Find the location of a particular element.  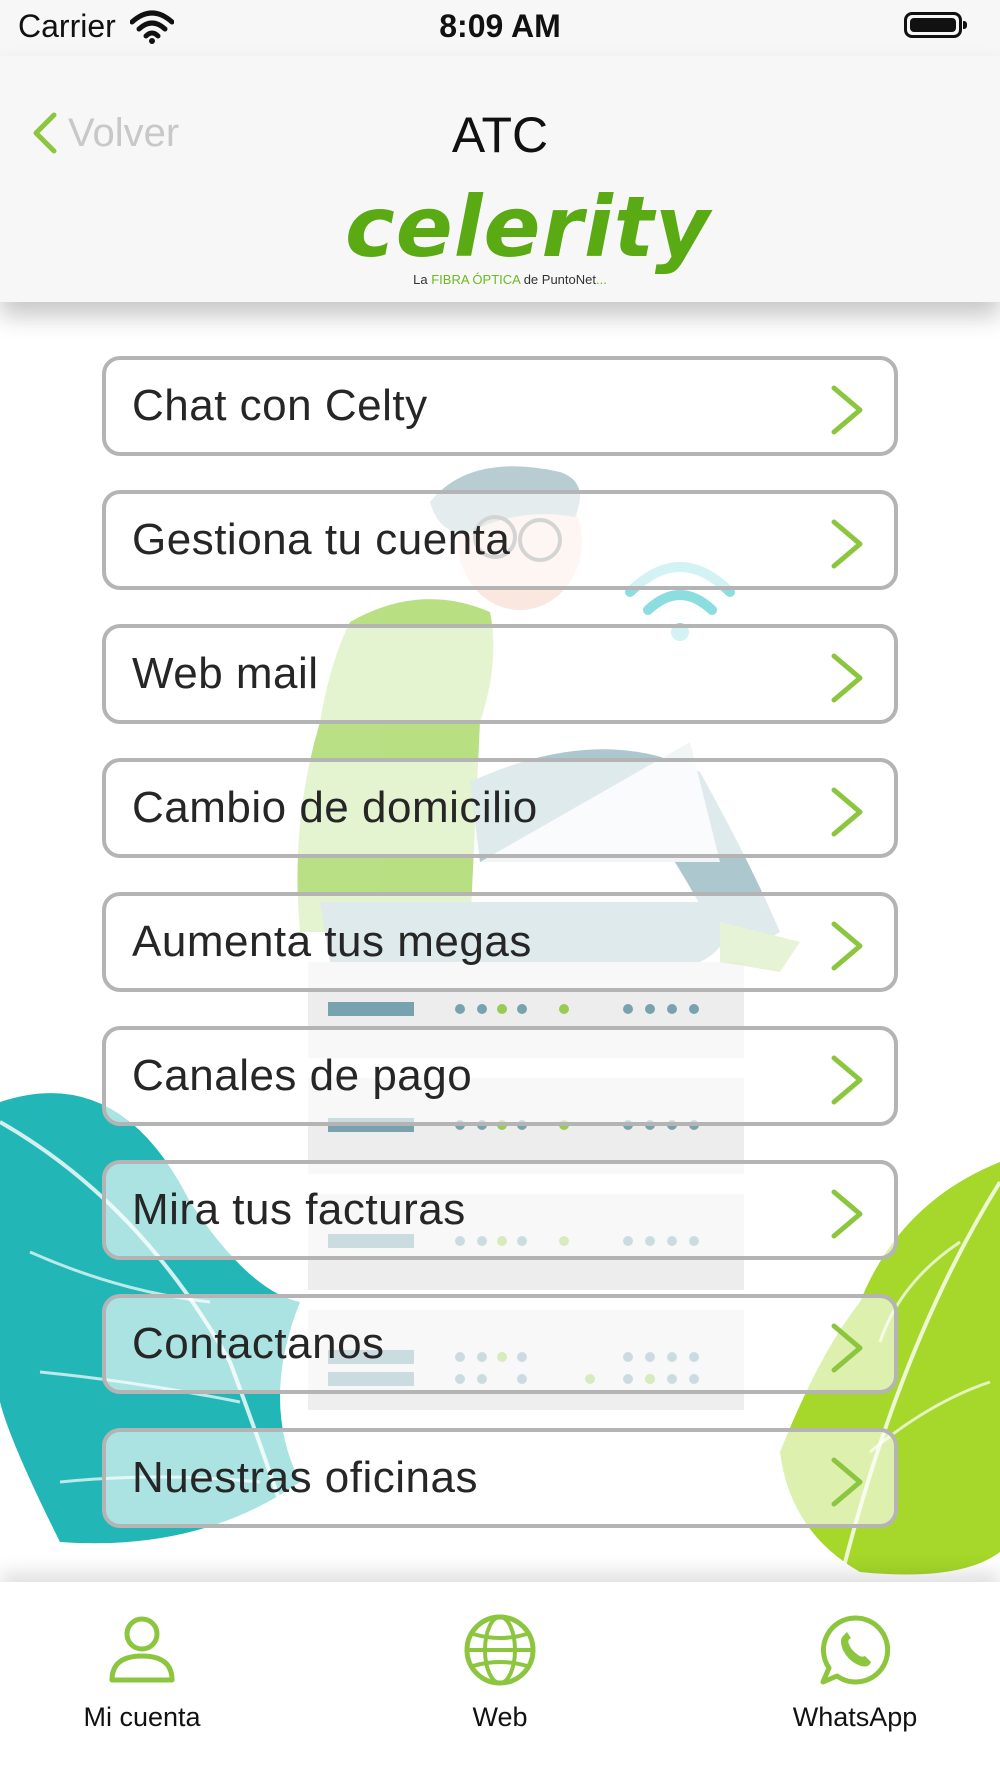

tab-web: Web is located at coordinates (500, 1682).